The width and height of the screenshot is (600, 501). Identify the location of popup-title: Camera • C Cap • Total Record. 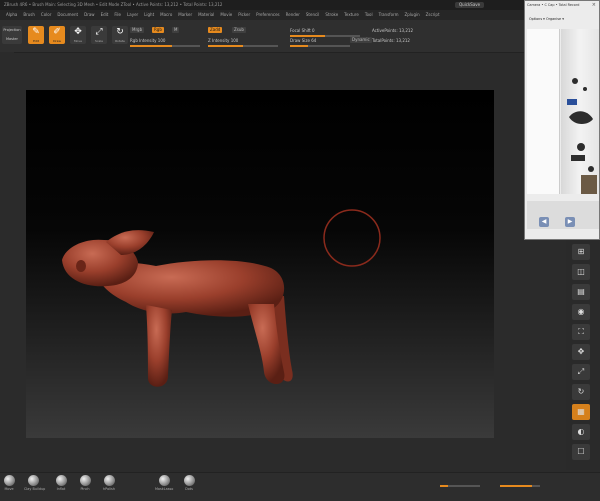
(553, 5).